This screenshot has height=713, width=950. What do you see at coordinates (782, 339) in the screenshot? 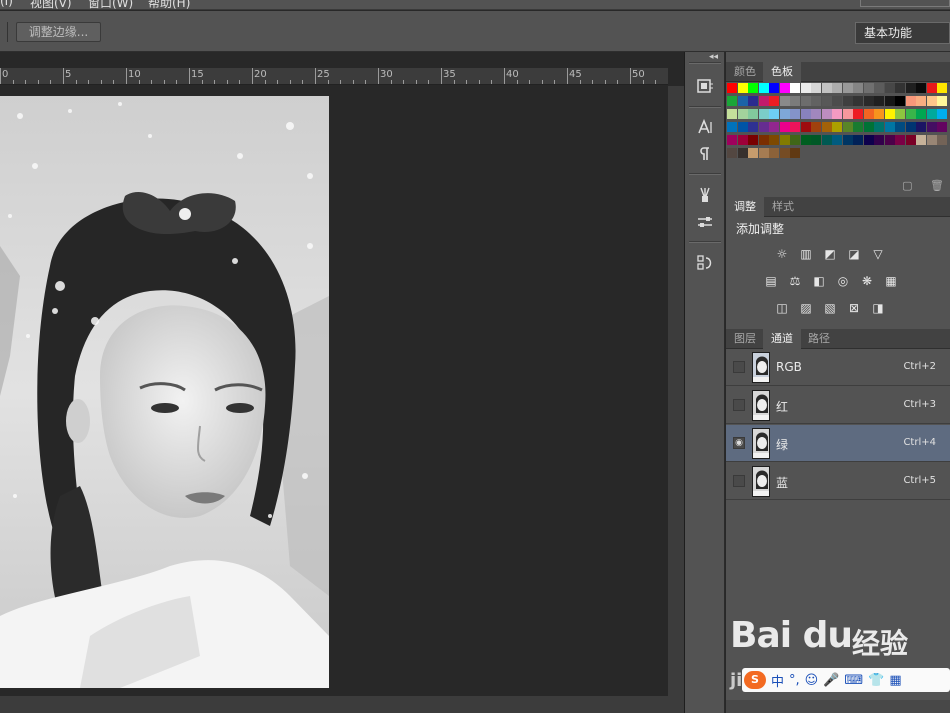
I see `tab-channels: 通道` at bounding box center [782, 339].